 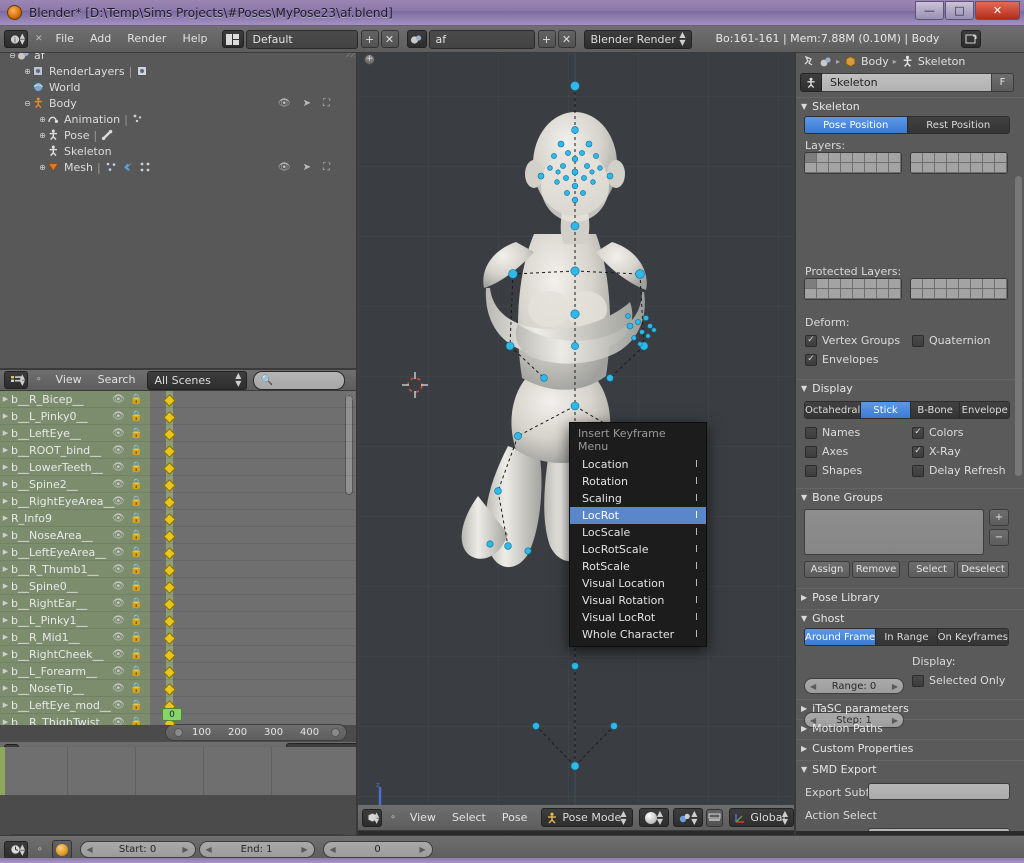 What do you see at coordinates (178, 87) in the screenshot?
I see `outliner-row-world: World` at bounding box center [178, 87].